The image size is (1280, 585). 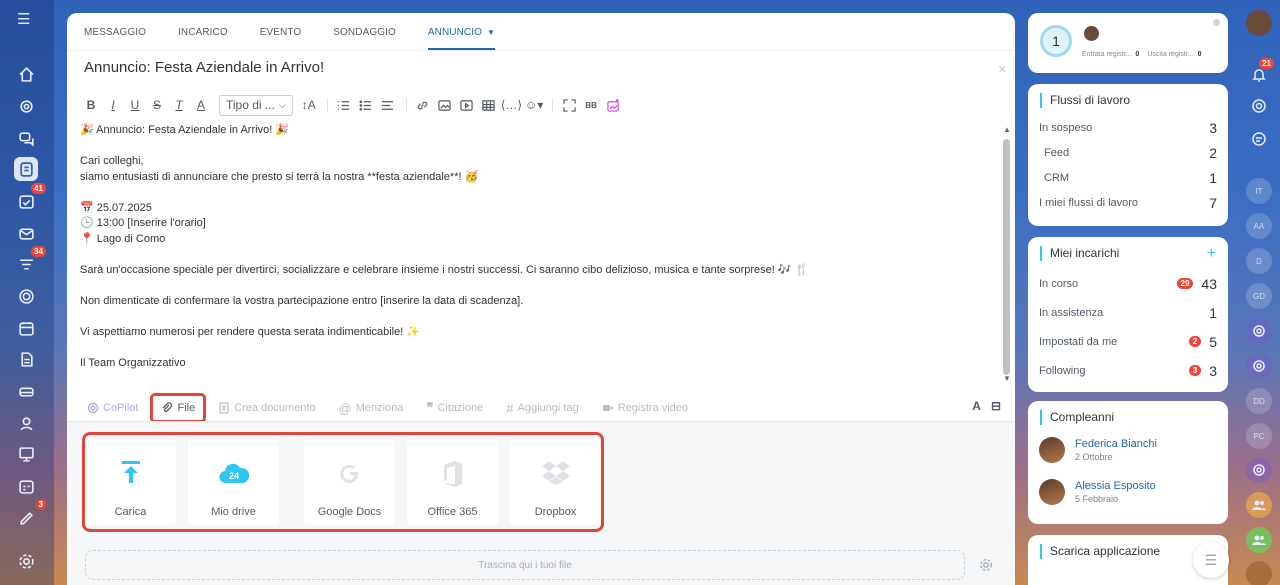 What do you see at coordinates (1128, 152) in the screenshot?
I see `workflow-row: Feed 2` at bounding box center [1128, 152].